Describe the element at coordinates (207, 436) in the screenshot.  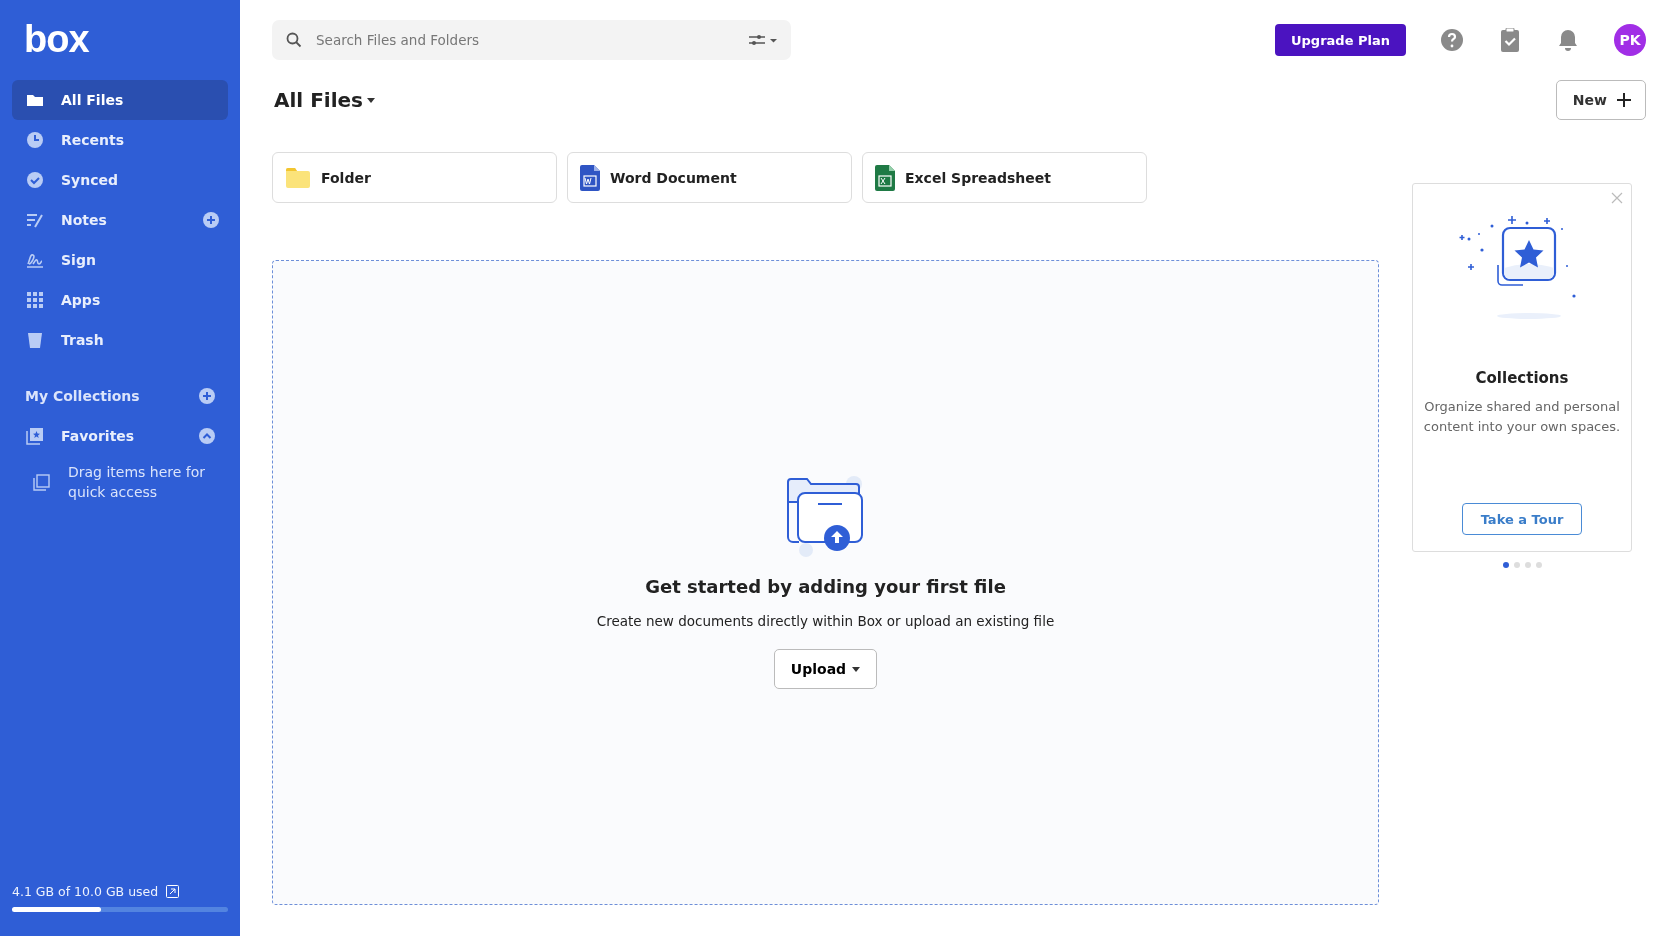
I see `chevron-icon` at that location.